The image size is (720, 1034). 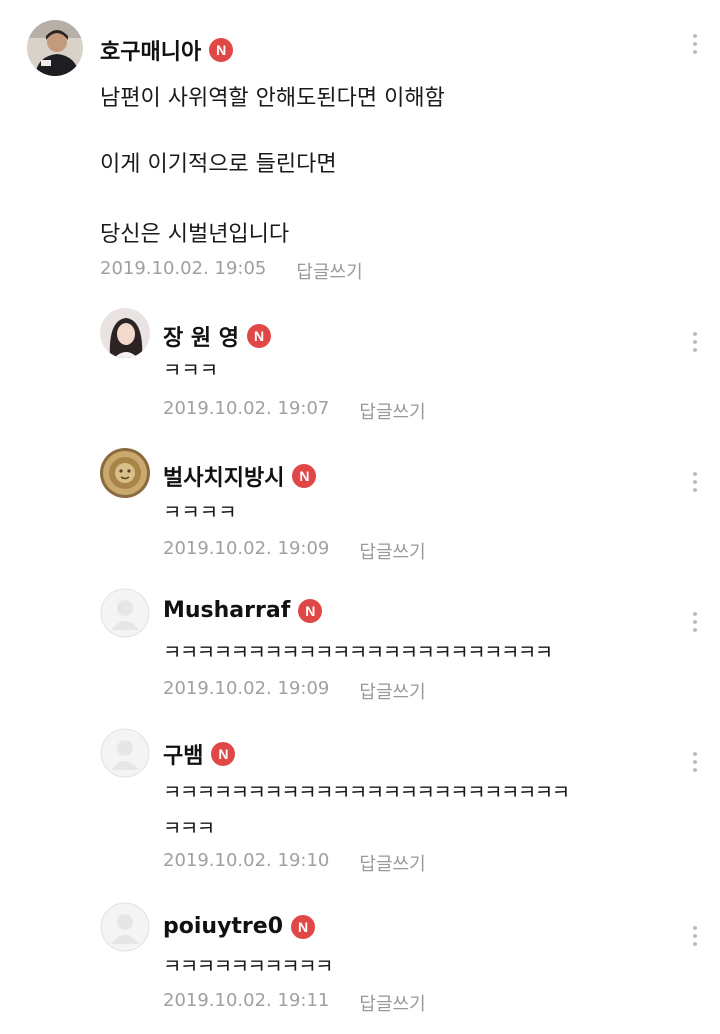 I want to click on comment-text: ㅋㅋㅋㅋㅋㅋㅋㅋㅋㅋ, so click(x=248, y=966).